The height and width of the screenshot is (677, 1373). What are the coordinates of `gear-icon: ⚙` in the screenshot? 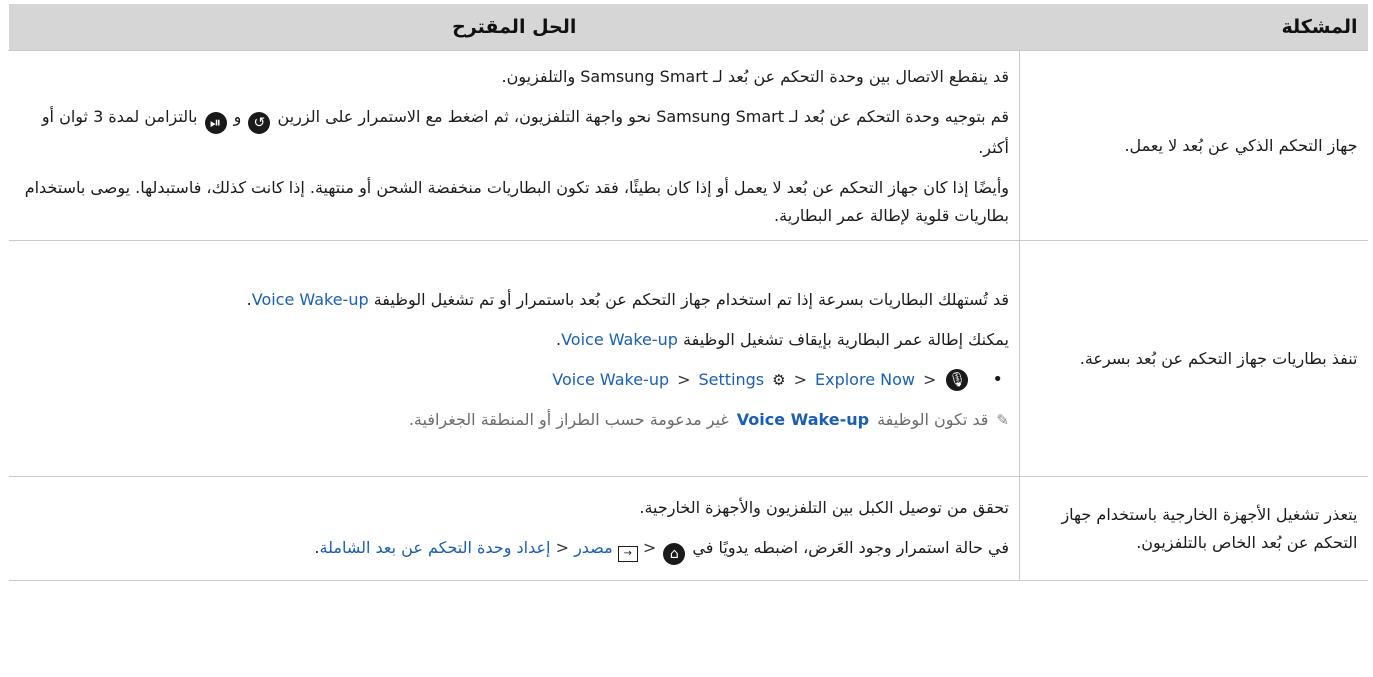 It's located at (779, 379).